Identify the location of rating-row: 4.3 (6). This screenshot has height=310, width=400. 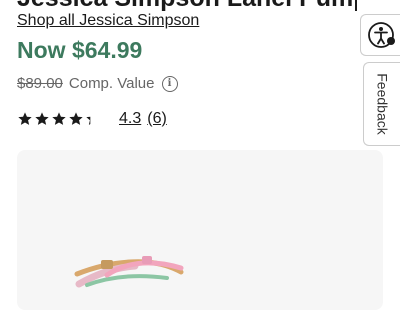
(92, 119).